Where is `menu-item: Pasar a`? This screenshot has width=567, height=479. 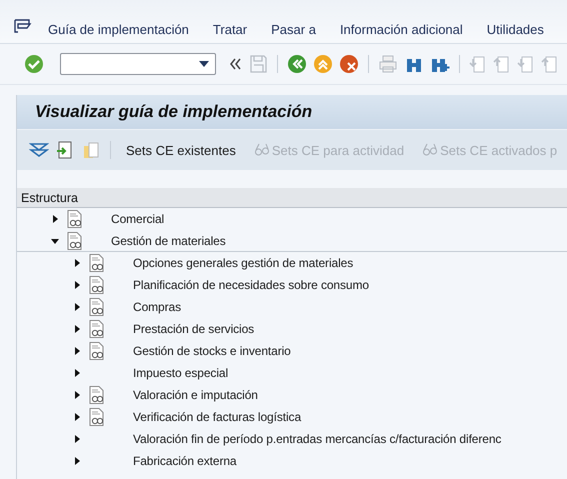 menu-item: Pasar a is located at coordinates (293, 29).